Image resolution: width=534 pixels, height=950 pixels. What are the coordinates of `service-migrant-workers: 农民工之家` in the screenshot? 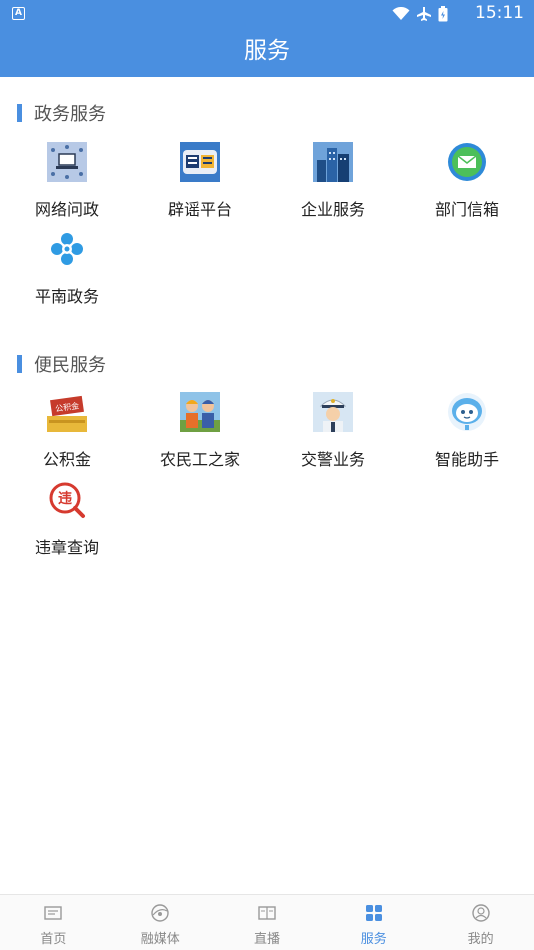 It's located at (200, 433).